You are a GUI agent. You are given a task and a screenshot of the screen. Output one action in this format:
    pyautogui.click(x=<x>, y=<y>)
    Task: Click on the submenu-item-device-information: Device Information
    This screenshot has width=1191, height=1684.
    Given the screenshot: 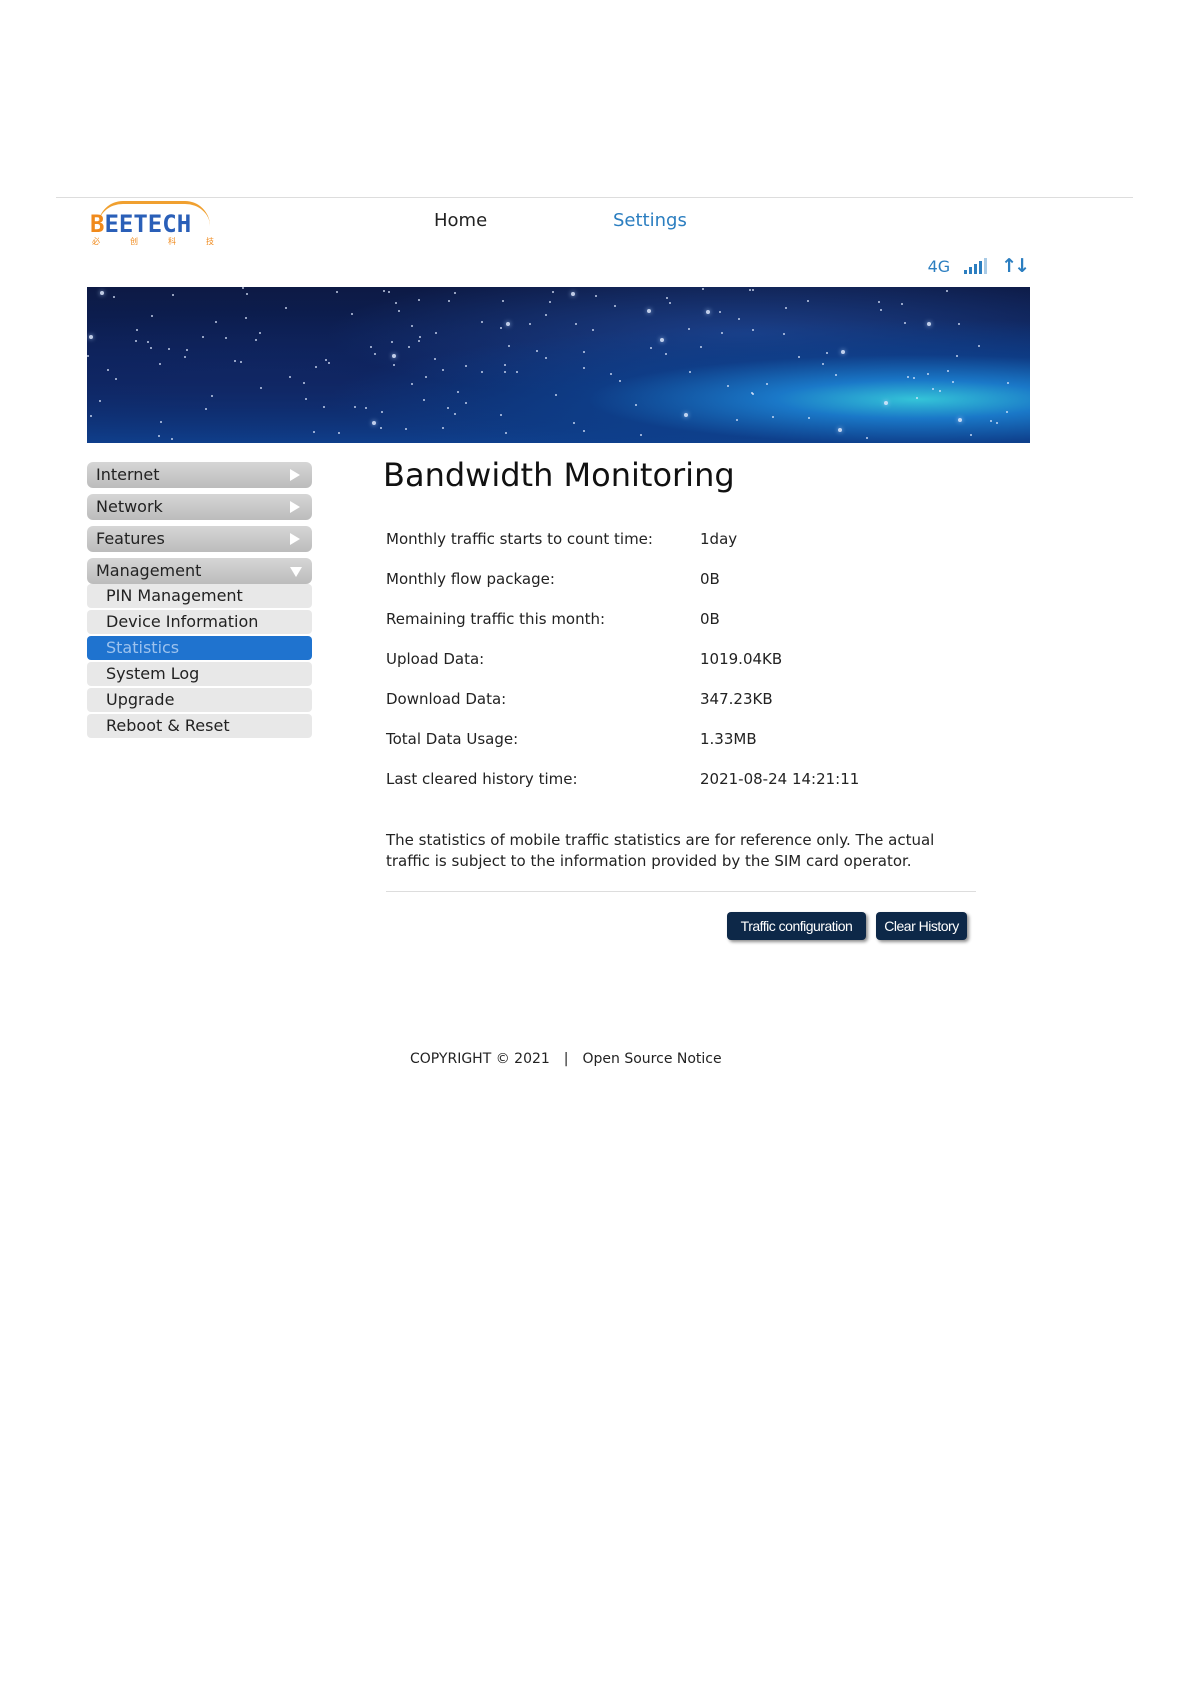 What is the action you would take?
    pyautogui.click(x=199, y=622)
    